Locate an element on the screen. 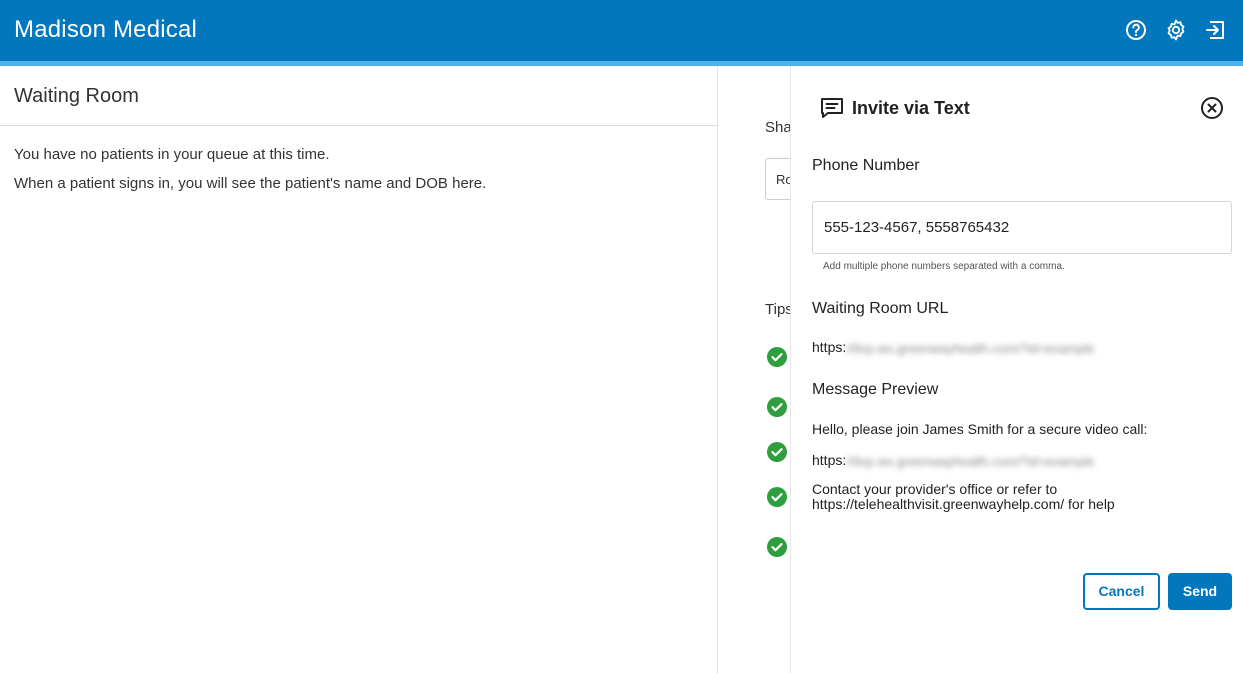 The image size is (1243, 673). app-title: Madison Medical is located at coordinates (106, 29).